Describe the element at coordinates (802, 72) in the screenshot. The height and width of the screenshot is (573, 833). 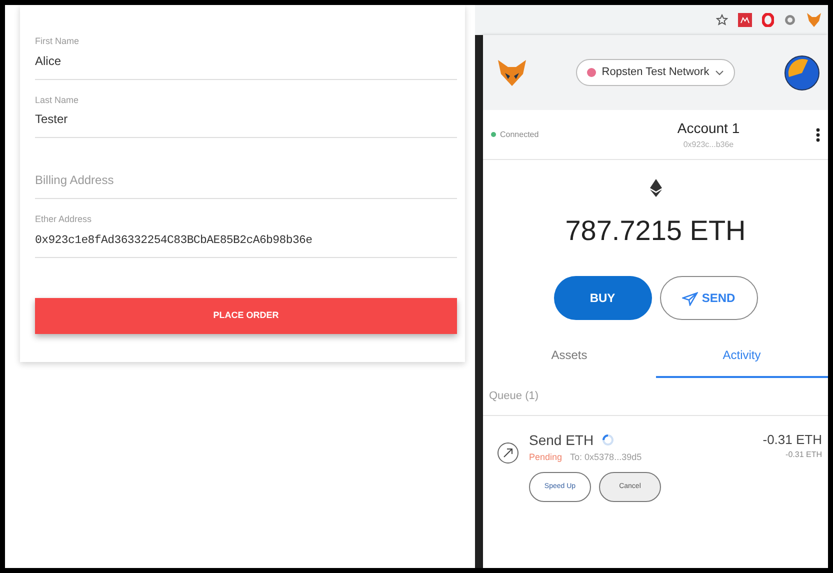
I see `account-avatar` at that location.